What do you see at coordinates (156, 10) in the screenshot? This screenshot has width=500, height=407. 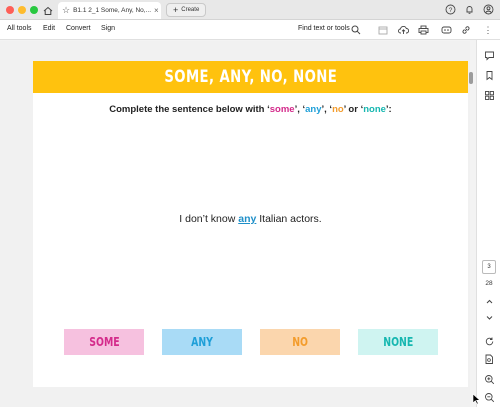 I see `close-tab-icon: ×` at bounding box center [156, 10].